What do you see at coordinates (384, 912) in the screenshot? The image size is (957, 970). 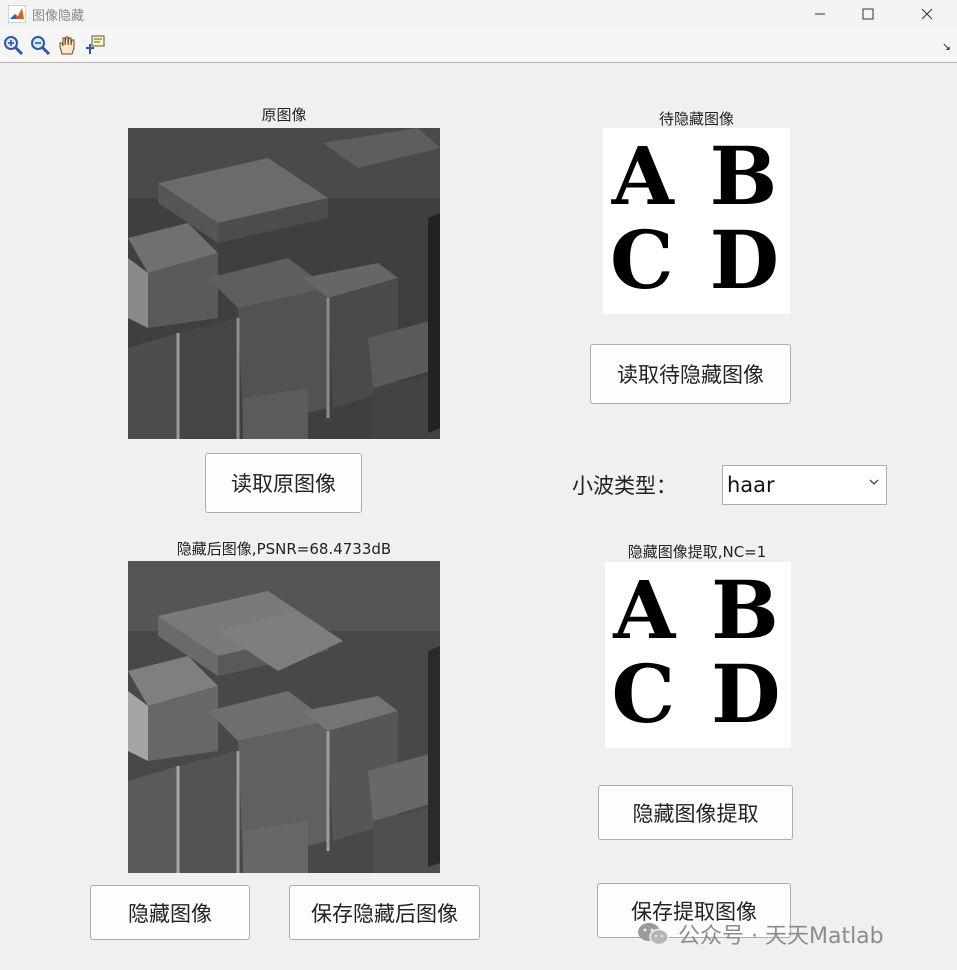 I see `save-stego-image-button: 保存隐藏后图像` at bounding box center [384, 912].